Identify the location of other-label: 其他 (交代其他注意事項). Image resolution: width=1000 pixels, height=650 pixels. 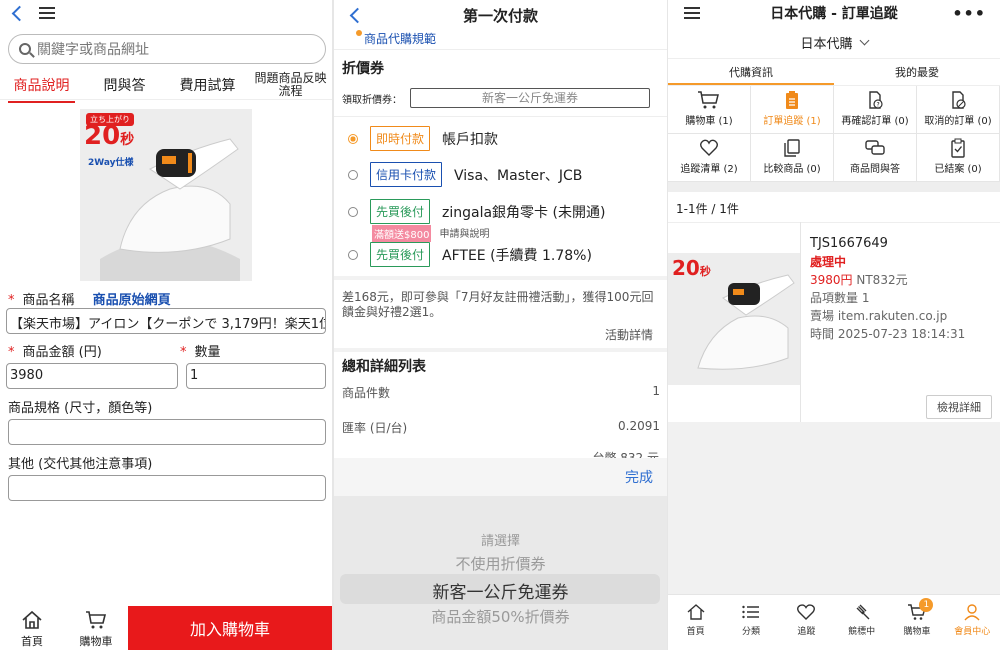
(80, 464).